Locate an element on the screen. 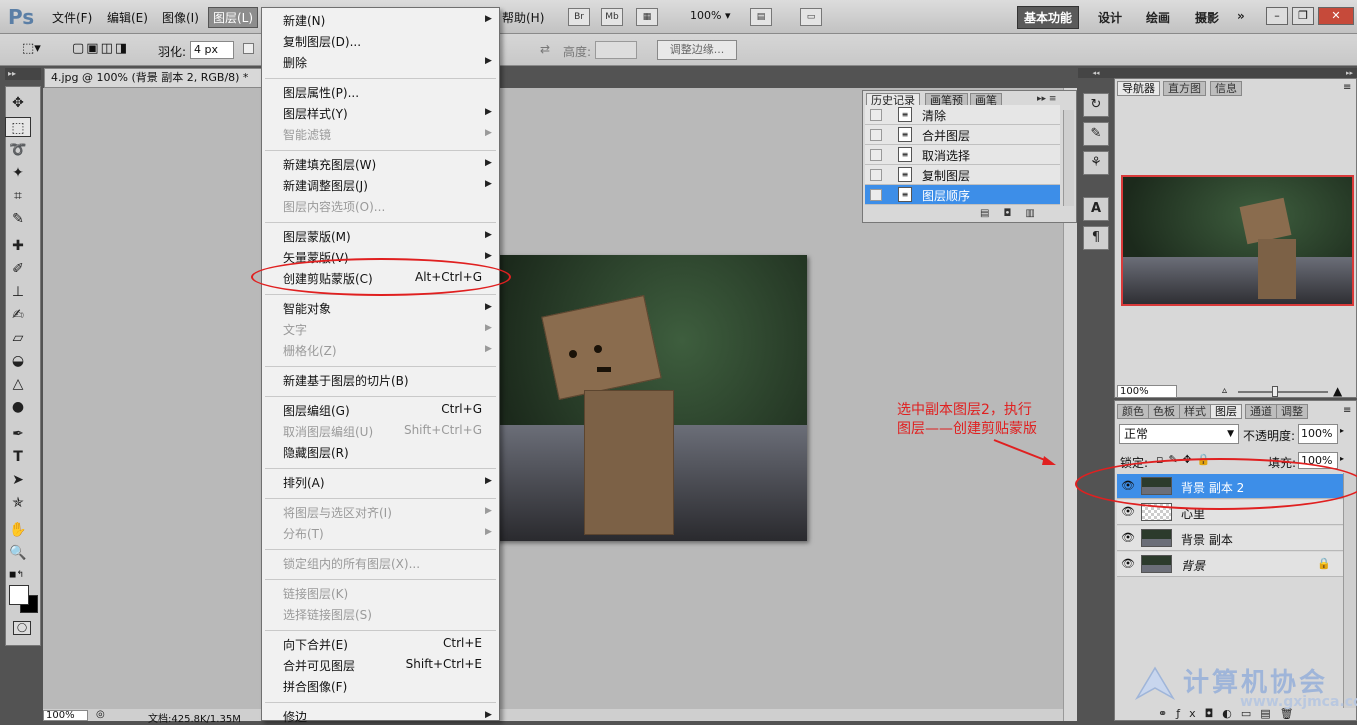 Image resolution: width=1357 pixels, height=725 pixels. pen-tool-icon: ✒ is located at coordinates (18, 434).